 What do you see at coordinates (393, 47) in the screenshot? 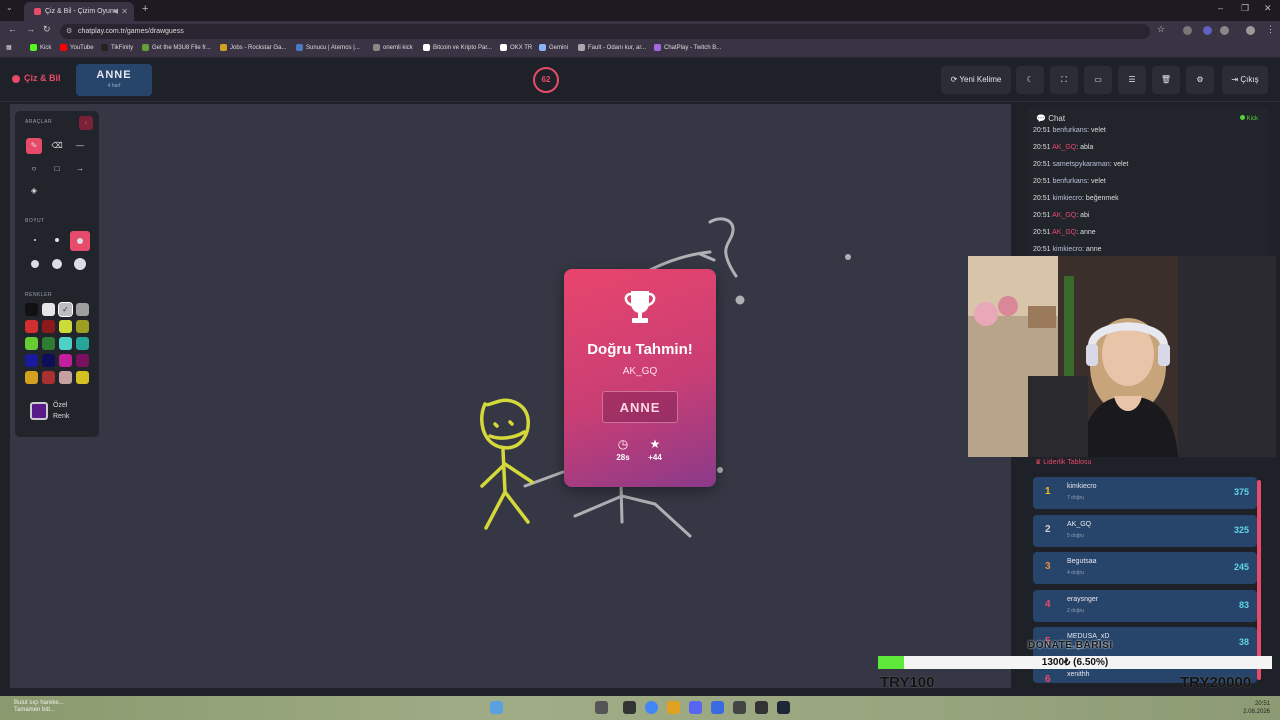
I see `bookmark-item: onemli kick` at bounding box center [393, 47].